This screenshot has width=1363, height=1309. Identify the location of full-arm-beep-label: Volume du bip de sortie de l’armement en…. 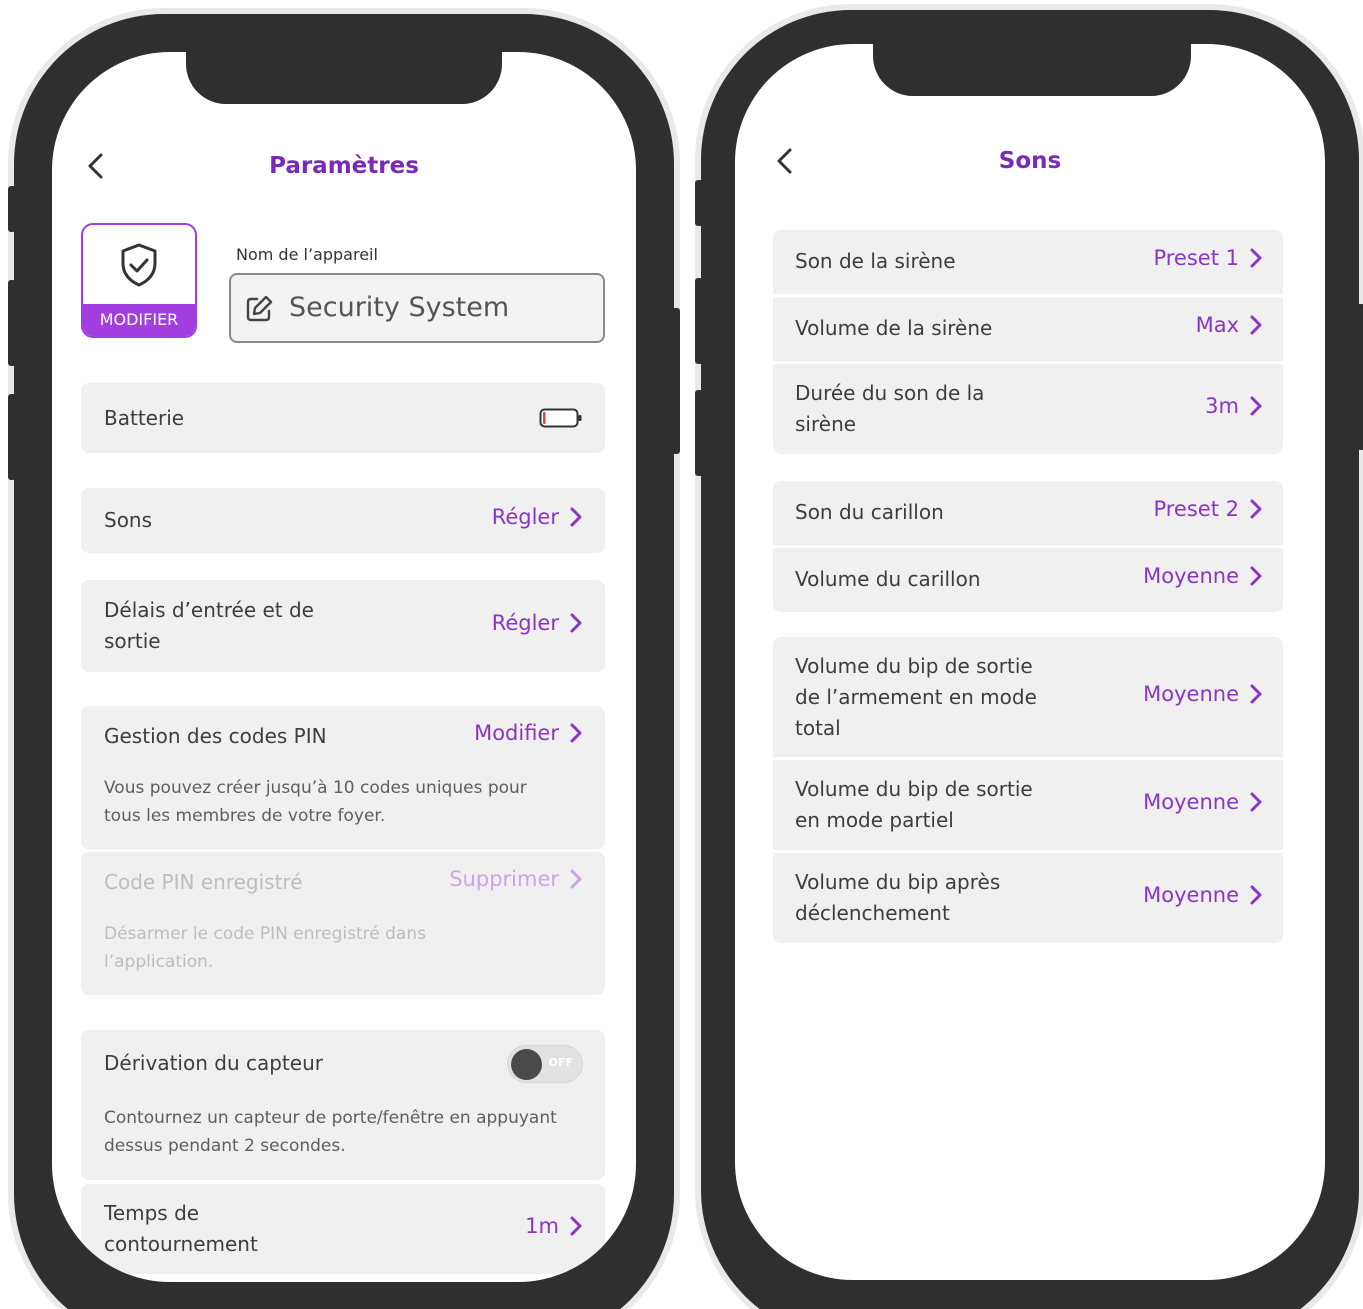
(916, 697).